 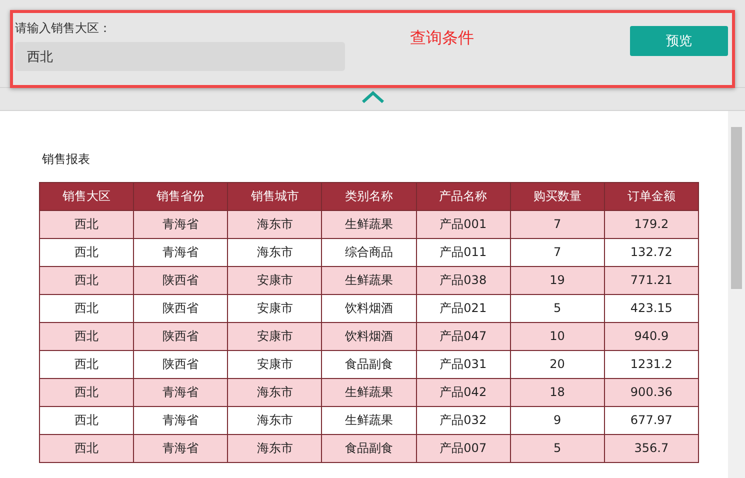 What do you see at coordinates (557, 280) in the screenshot?
I see `table-cell: 19` at bounding box center [557, 280].